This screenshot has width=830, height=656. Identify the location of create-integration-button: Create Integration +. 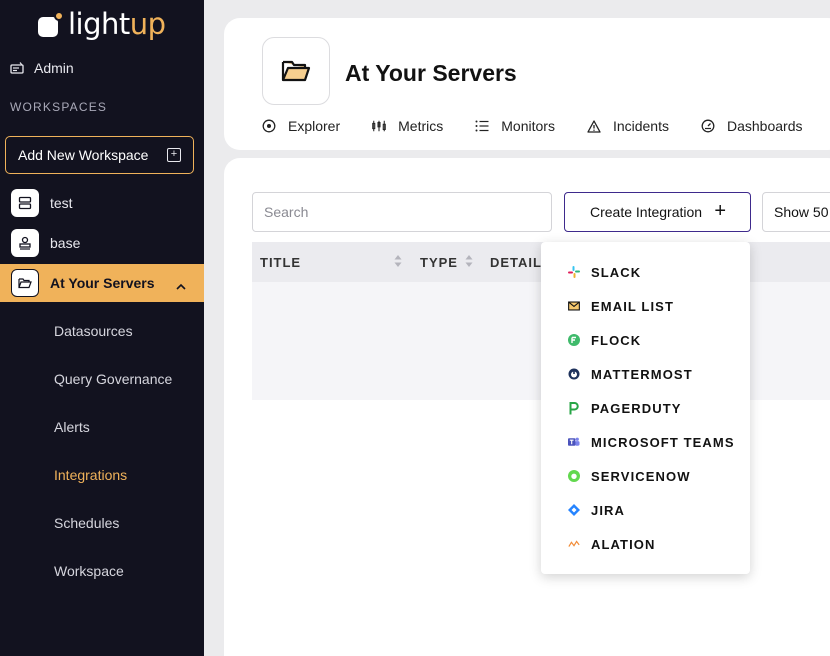
(657, 212).